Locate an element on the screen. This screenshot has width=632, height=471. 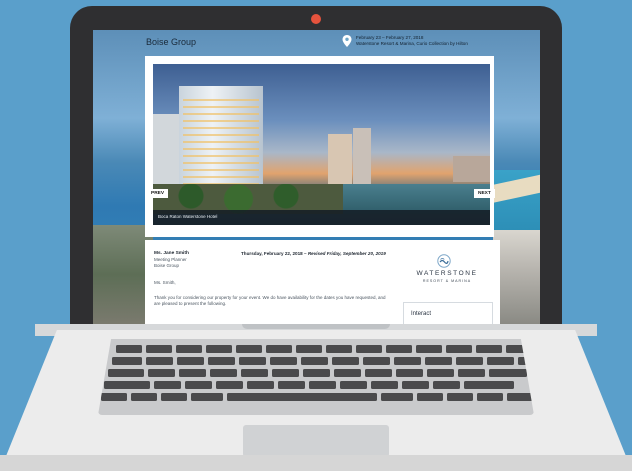
background-city-left is located at coordinates (123, 274).